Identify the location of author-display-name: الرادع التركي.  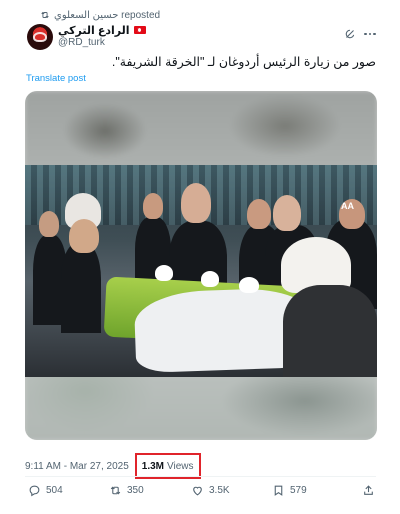
(94, 30).